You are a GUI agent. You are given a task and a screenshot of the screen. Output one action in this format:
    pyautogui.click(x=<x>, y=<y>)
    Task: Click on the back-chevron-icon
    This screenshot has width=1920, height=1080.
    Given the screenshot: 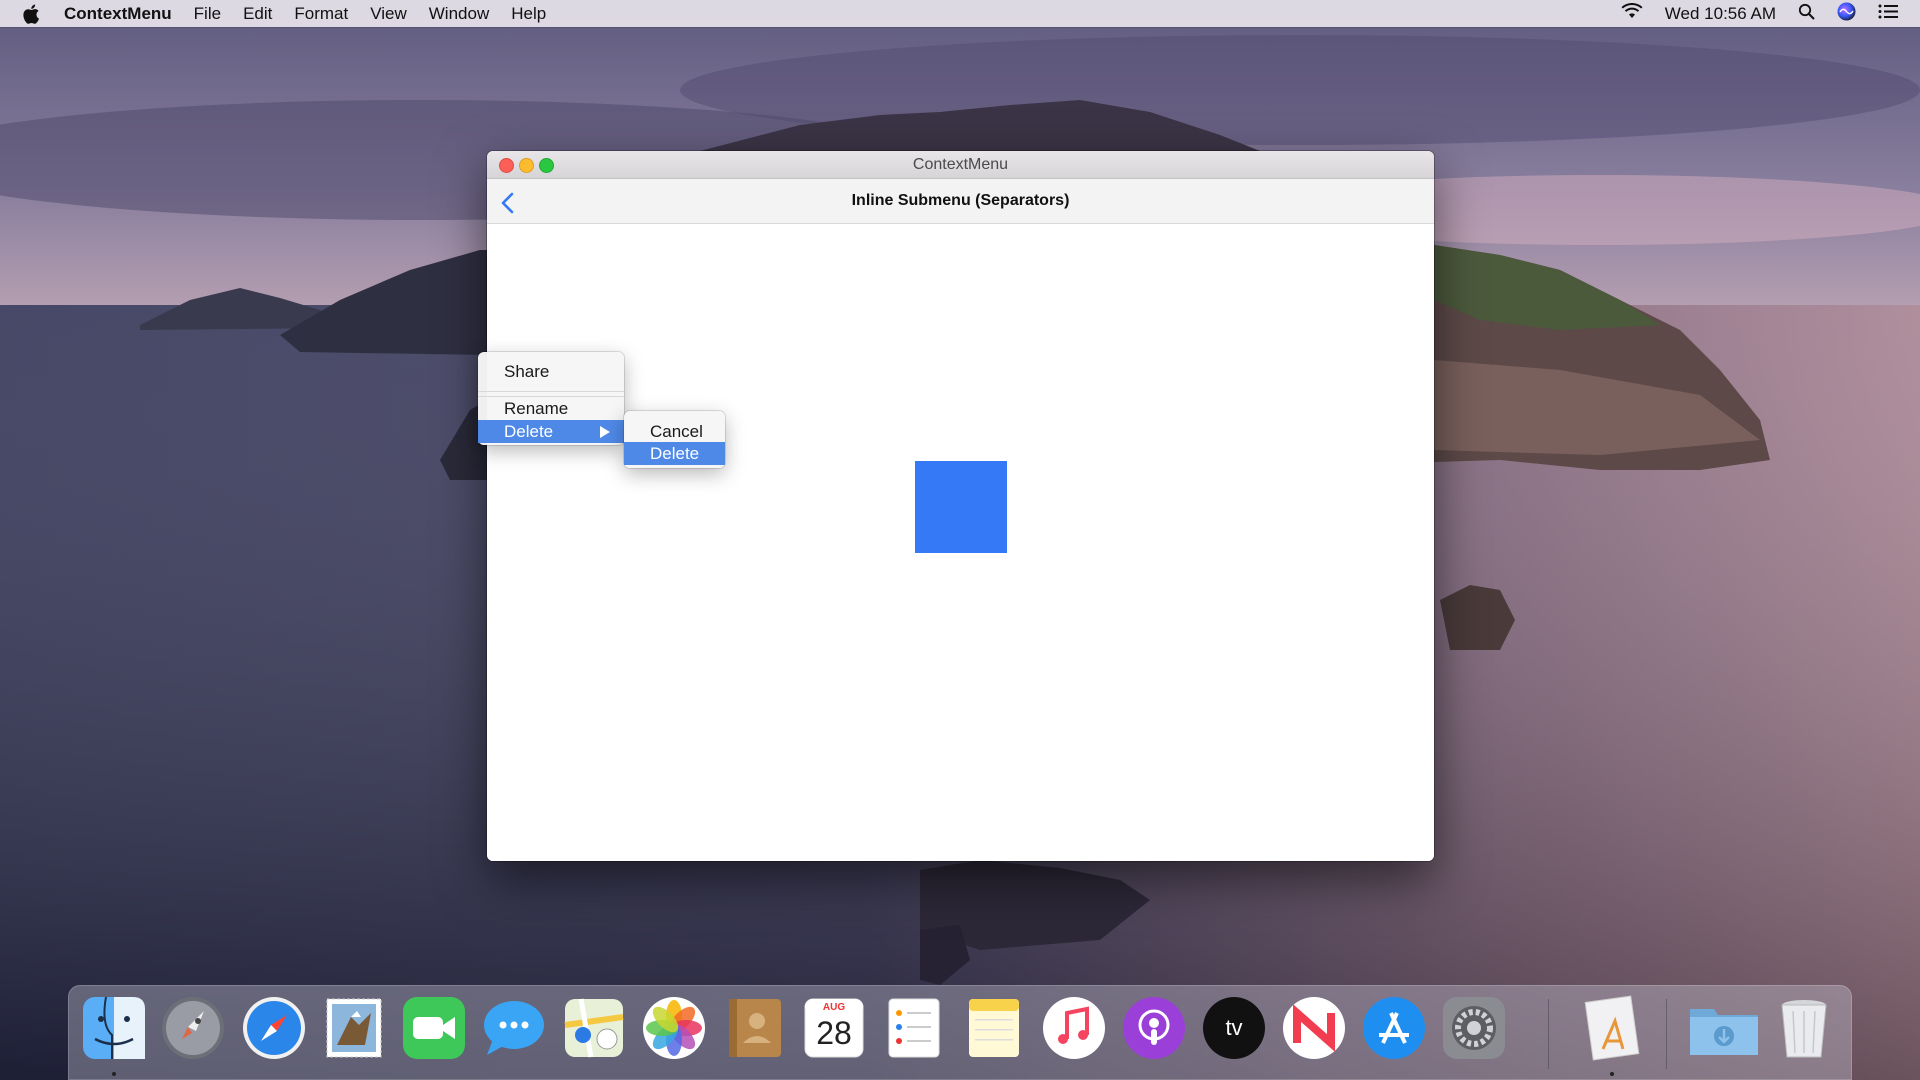 What is the action you would take?
    pyautogui.click(x=509, y=201)
    